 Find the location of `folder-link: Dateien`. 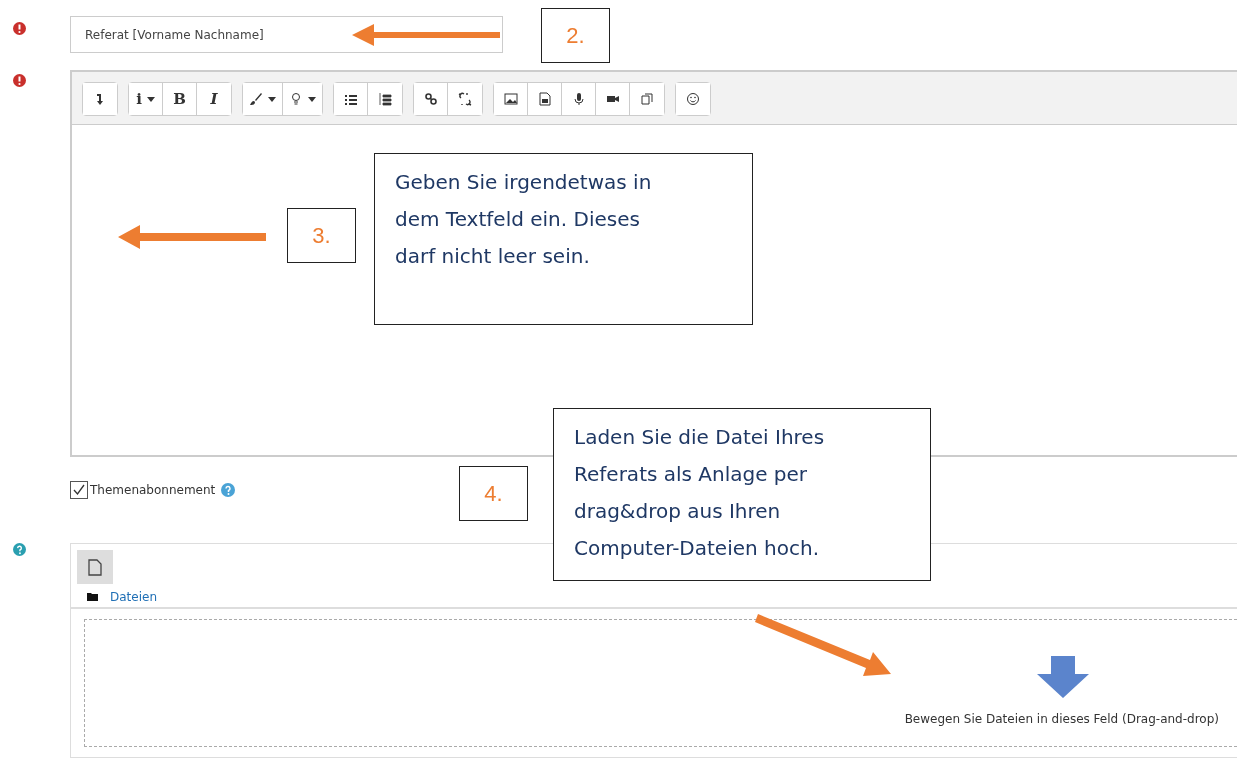

folder-link: Dateien is located at coordinates (133, 597).